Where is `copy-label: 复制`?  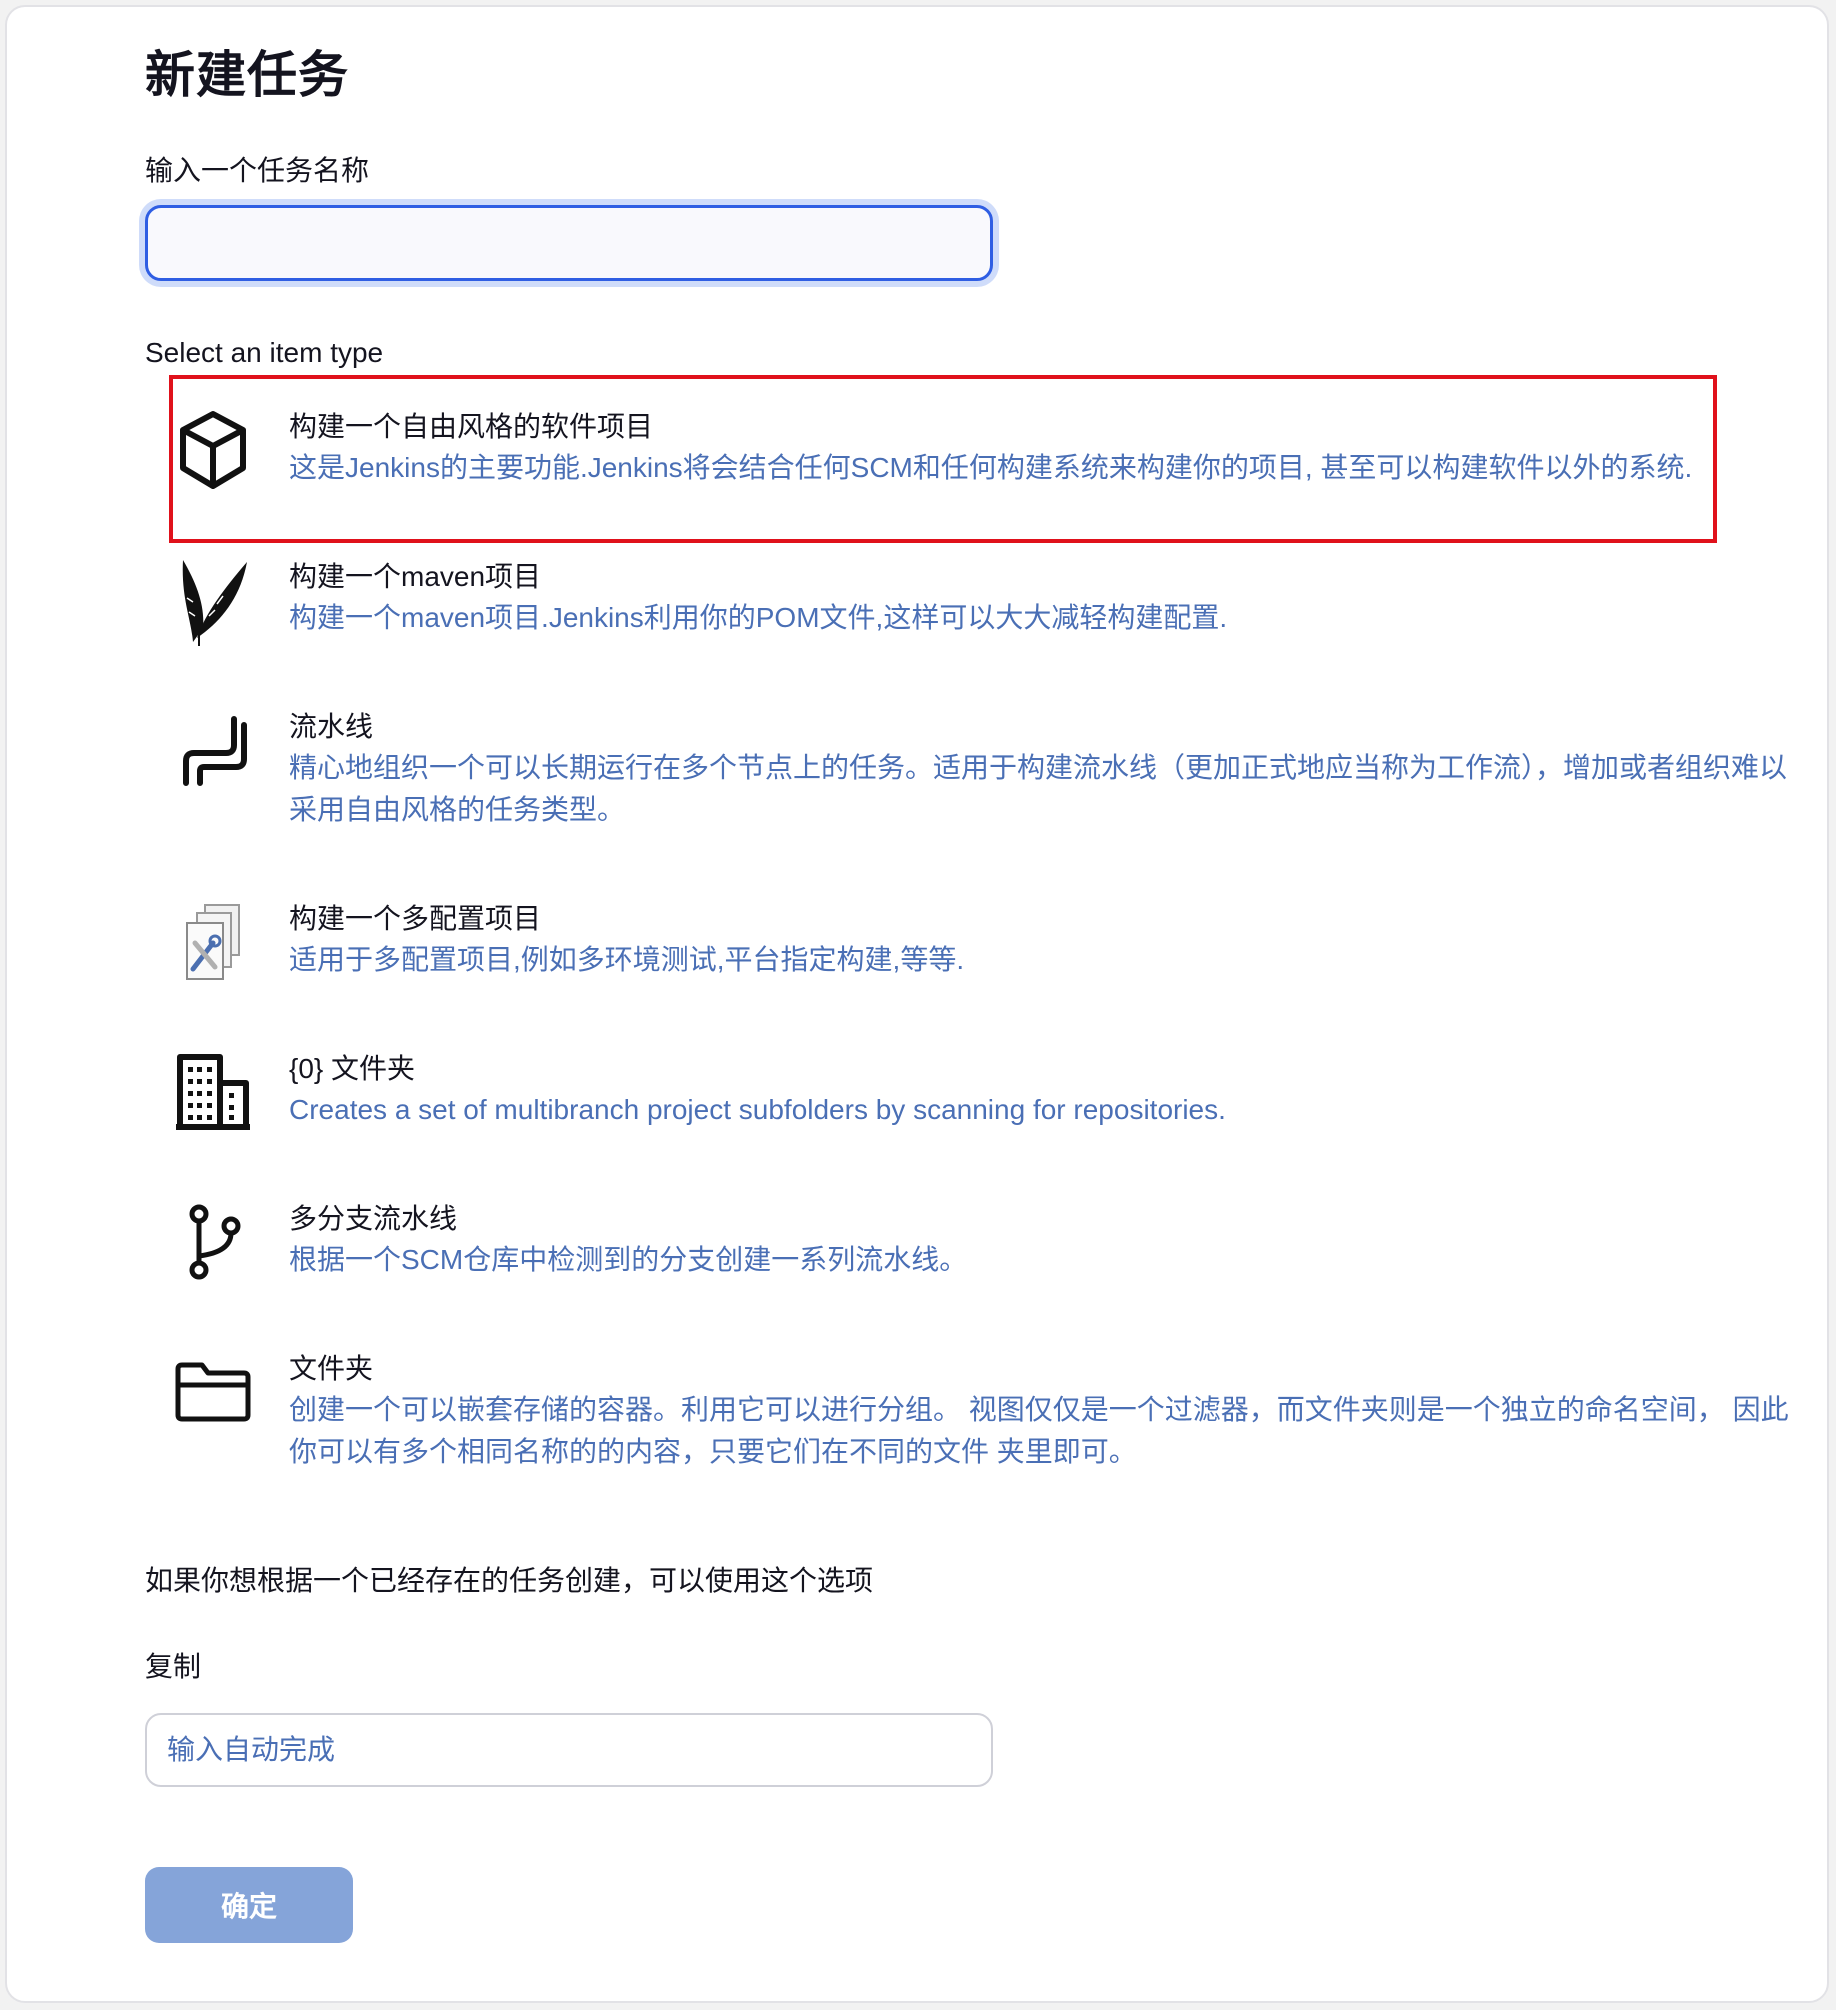
copy-label: 复制 is located at coordinates (173, 1666).